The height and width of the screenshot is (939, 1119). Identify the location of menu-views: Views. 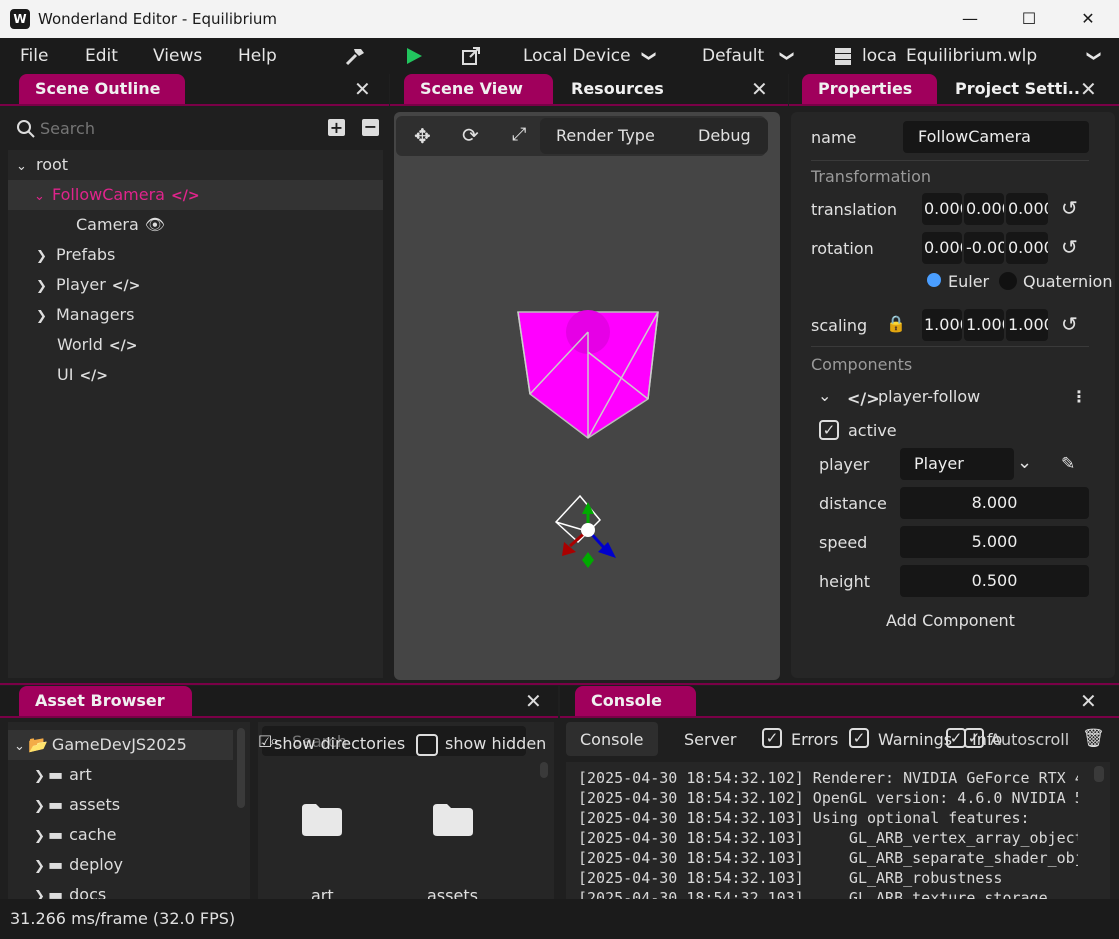
(177, 56).